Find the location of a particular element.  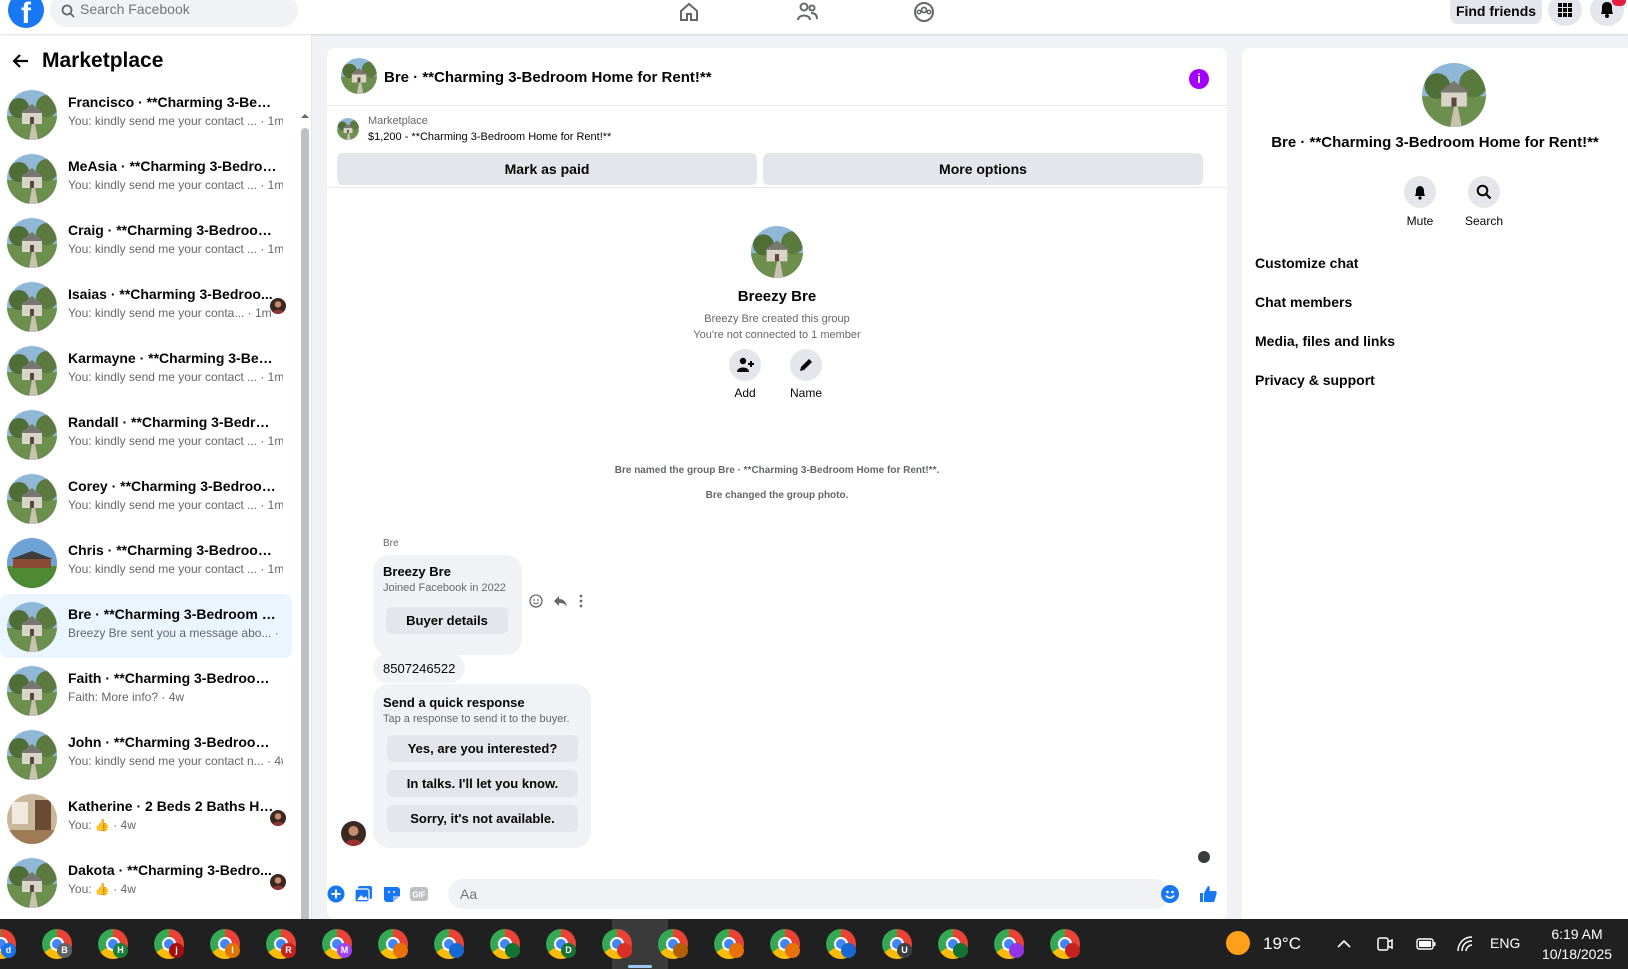

name-button is located at coordinates (806, 365).